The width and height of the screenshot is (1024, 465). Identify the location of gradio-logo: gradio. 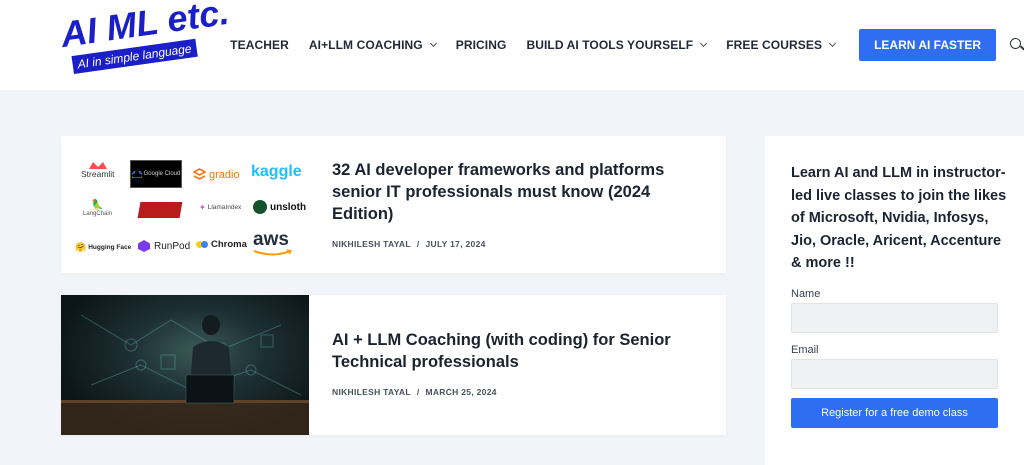
(216, 174).